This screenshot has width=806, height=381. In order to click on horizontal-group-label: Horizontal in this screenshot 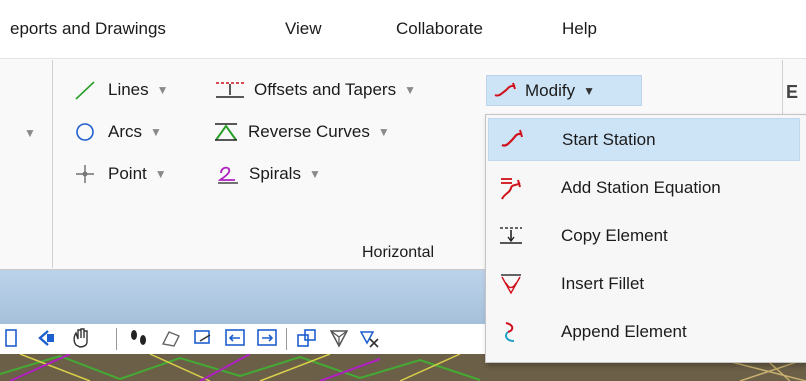, I will do `click(398, 252)`.